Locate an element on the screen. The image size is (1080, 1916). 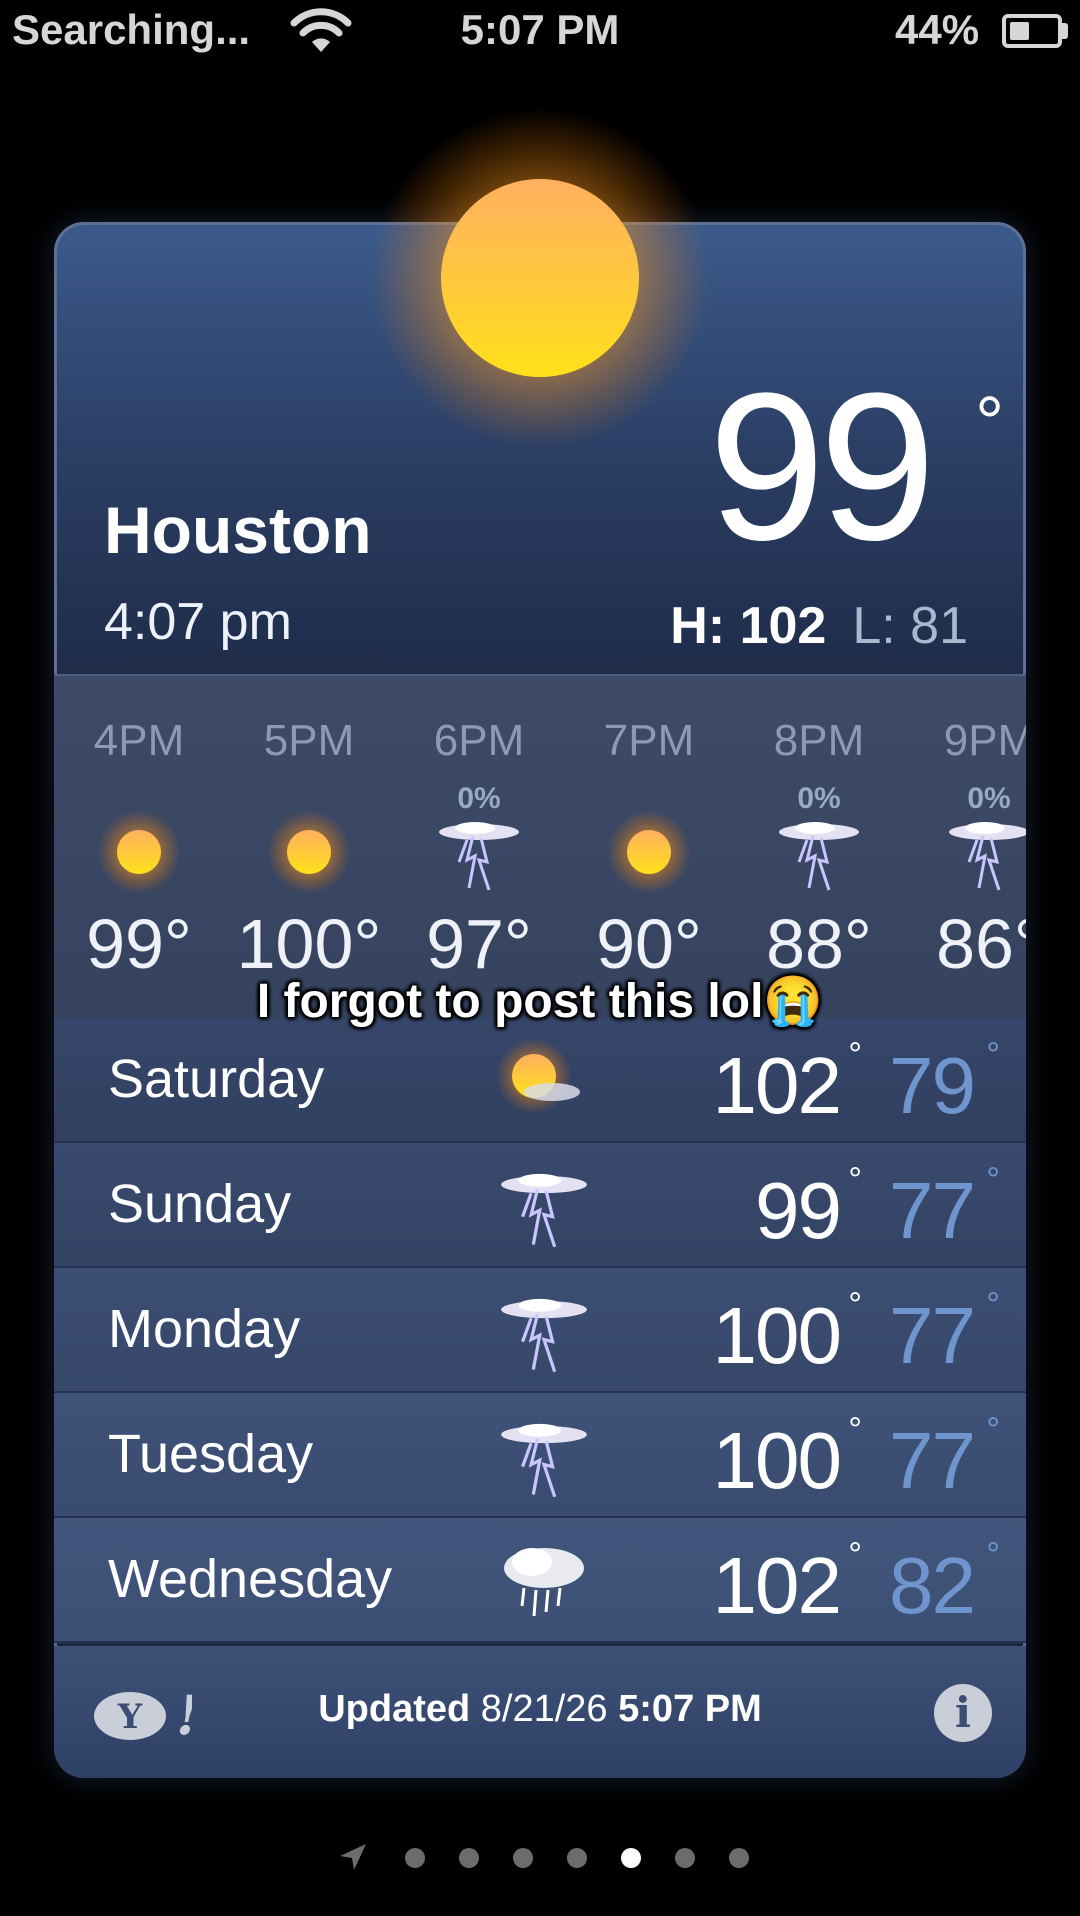
city-name: Houston is located at coordinates (238, 530).